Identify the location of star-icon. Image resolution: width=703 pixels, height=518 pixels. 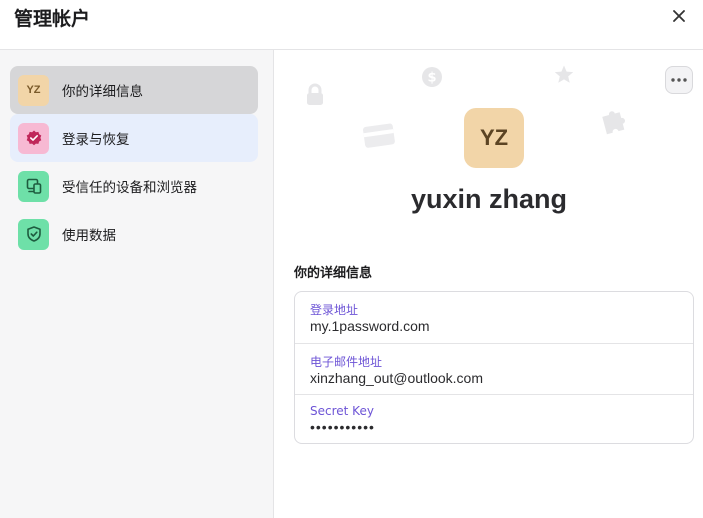
(564, 74).